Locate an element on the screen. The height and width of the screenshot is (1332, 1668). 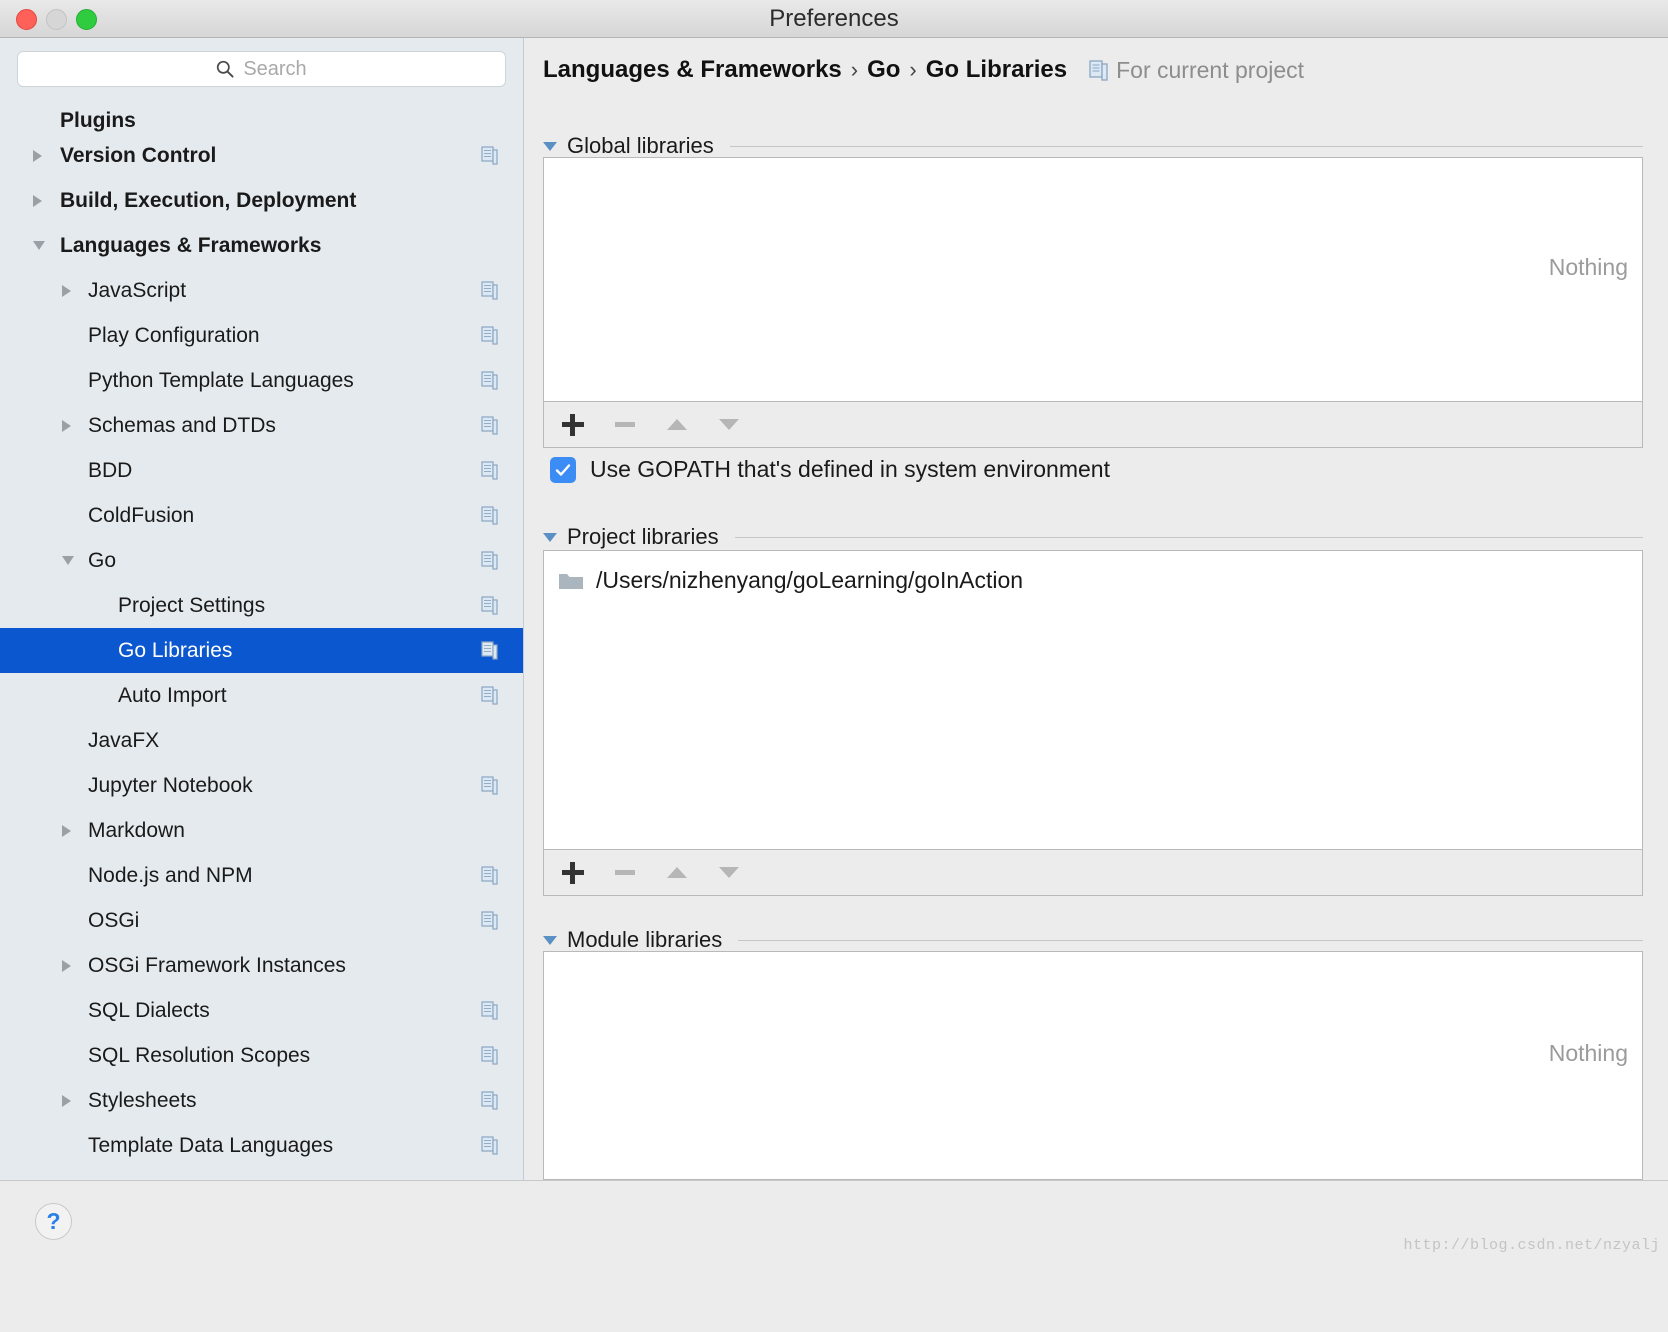
gopath-checkbox is located at coordinates (563, 469).